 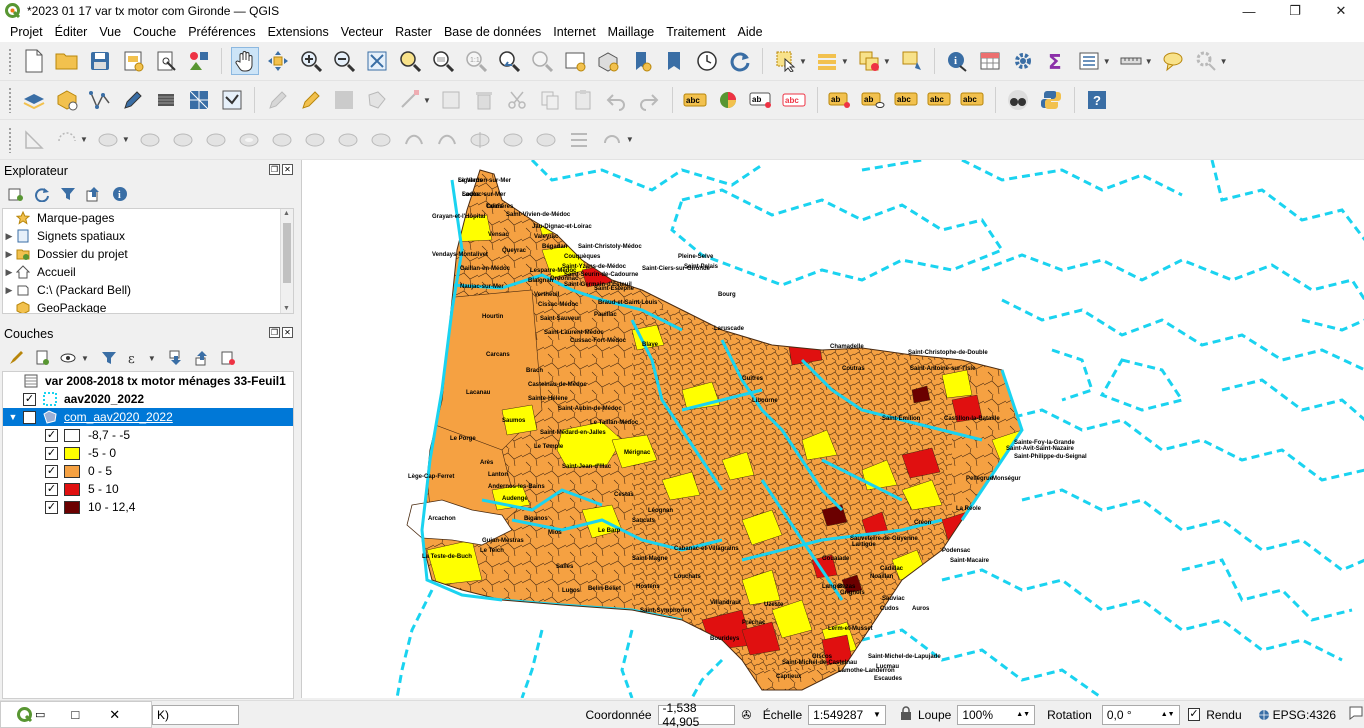 I want to click on help-button: ?, so click(x=1097, y=100).